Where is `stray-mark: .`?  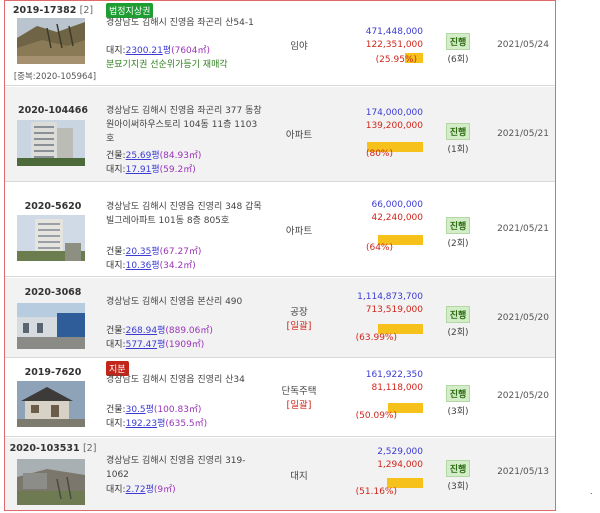 stray-mark: . is located at coordinates (591, 491).